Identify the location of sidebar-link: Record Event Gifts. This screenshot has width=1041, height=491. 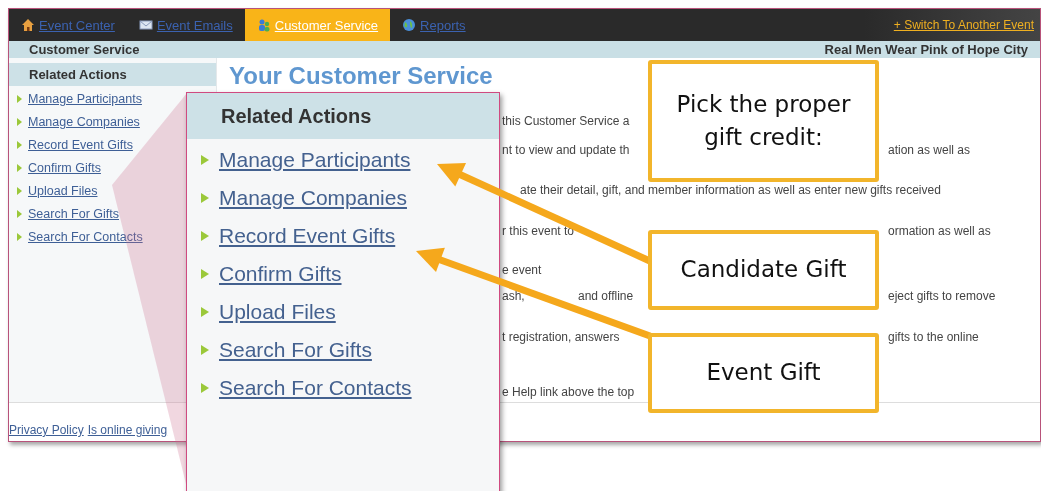
(80, 145).